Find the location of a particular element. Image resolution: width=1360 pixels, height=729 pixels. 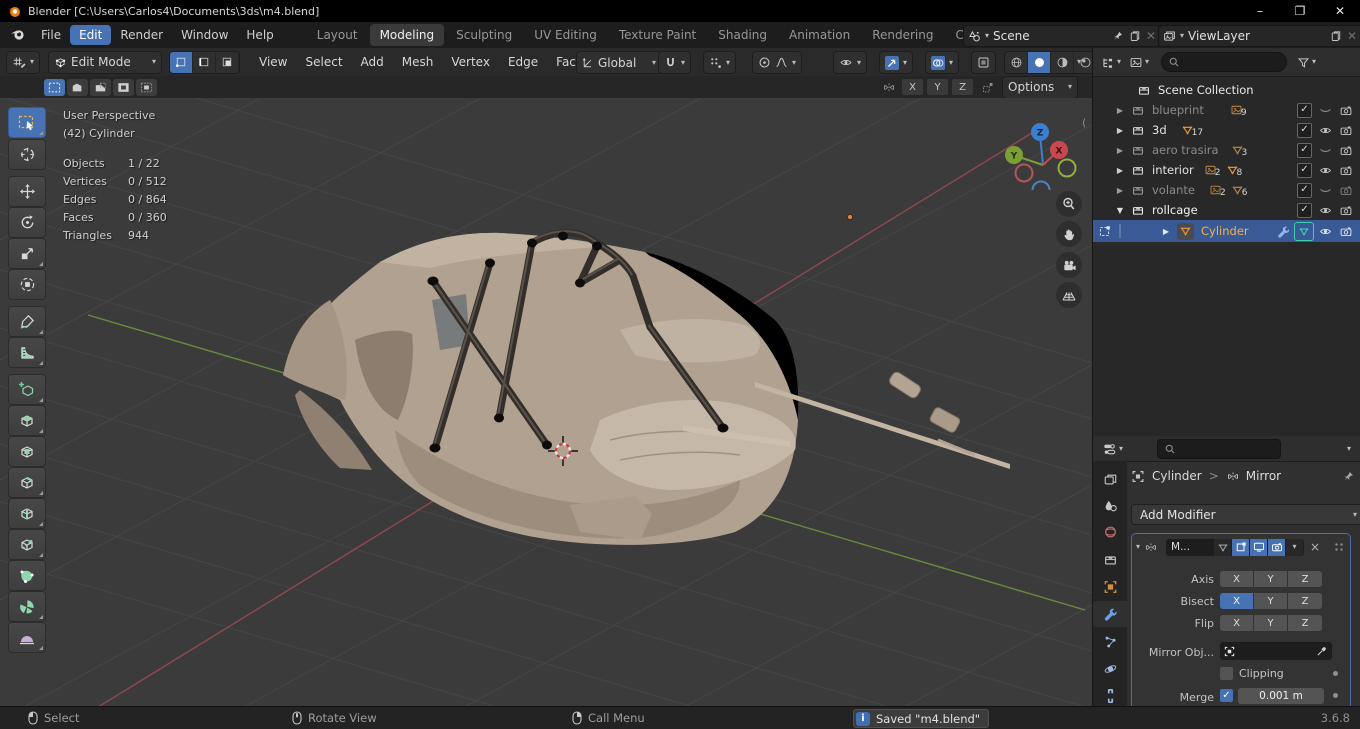

properties-options-chevron: ▾ is located at coordinates (1349, 448).